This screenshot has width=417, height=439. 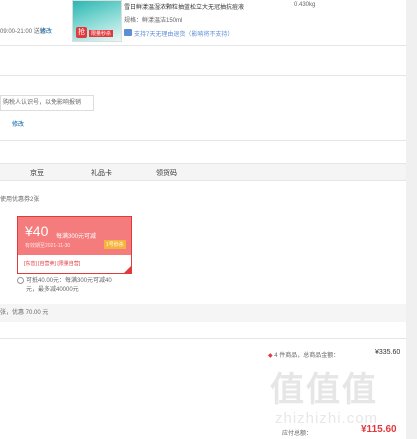 What do you see at coordinates (324, 390) in the screenshot?
I see `watermark: 值值值` at bounding box center [324, 390].